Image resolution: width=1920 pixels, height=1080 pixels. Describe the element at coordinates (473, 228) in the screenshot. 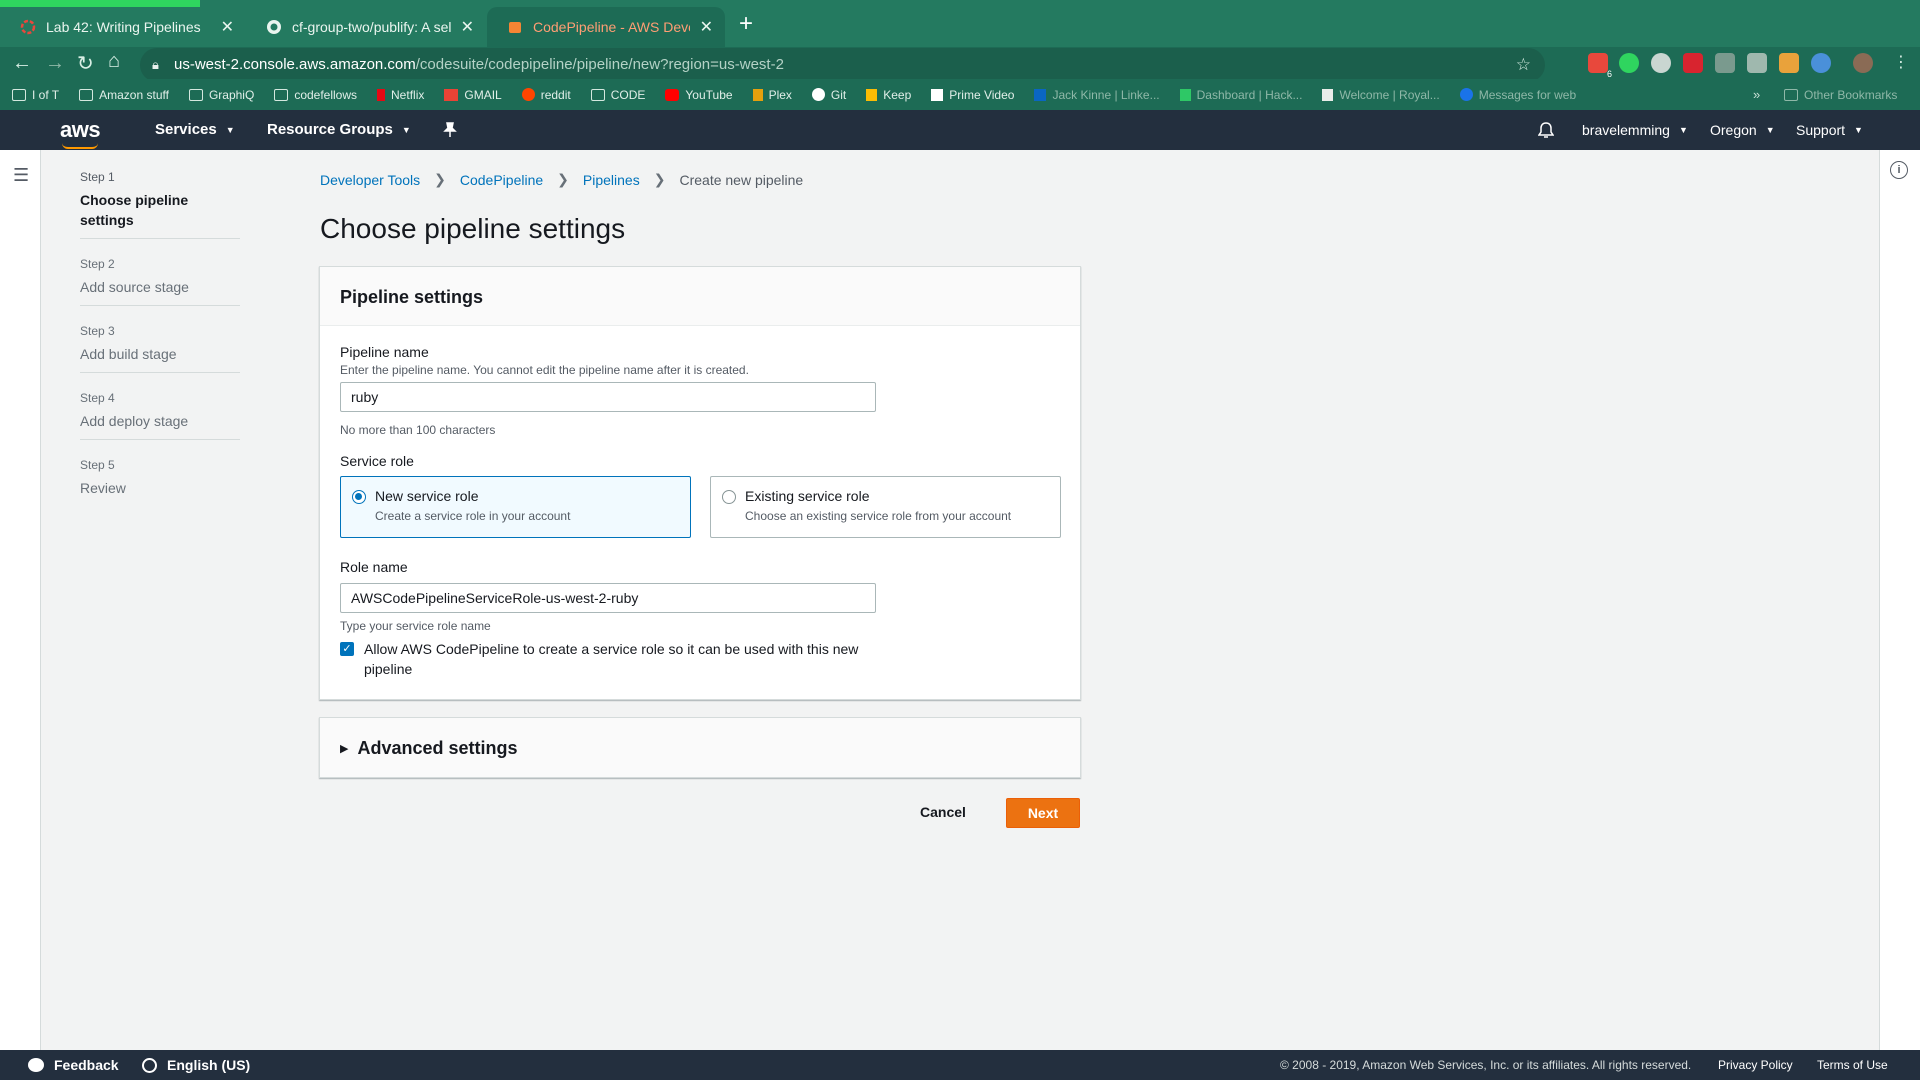

I see `page-title: Choose pipeline settings` at that location.